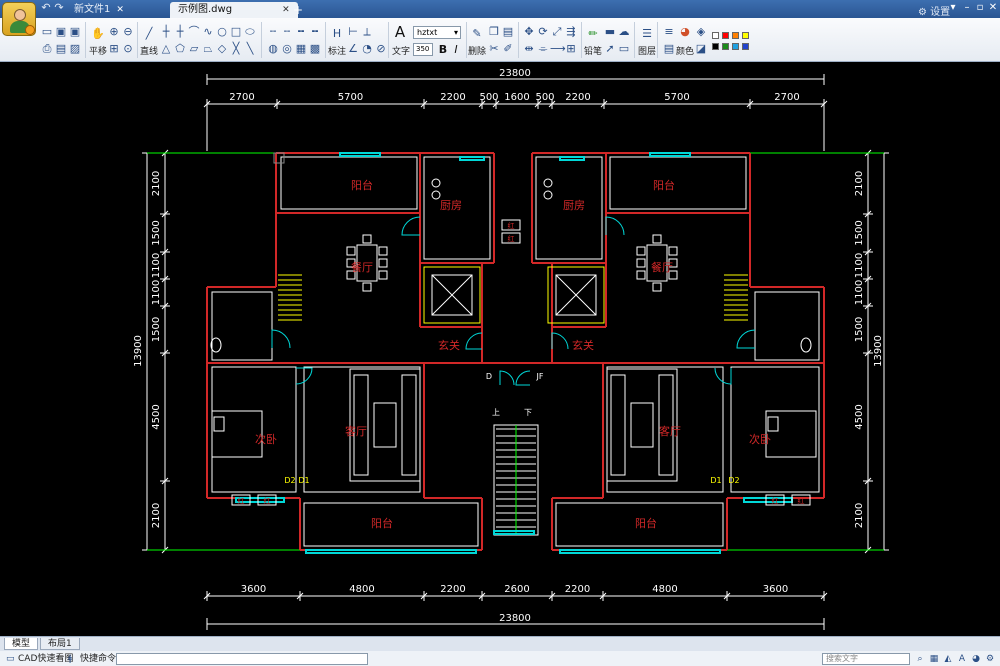 Image resolution: width=1000 pixels, height=666 pixels. What do you see at coordinates (99, 10) in the screenshot?
I see `tab-new-file: 新文件1 ✕` at bounding box center [99, 10].